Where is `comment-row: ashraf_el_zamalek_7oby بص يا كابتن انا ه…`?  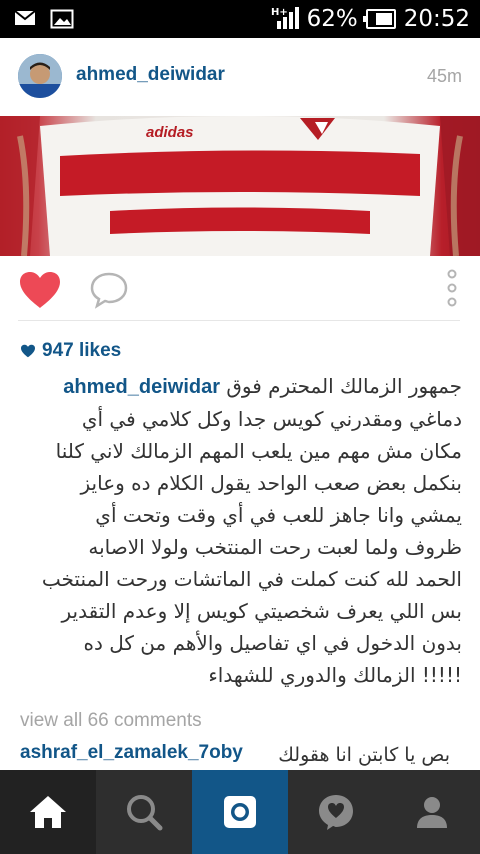
comment-row: ashraf_el_zamalek_7oby بص يا كابتن انا ه… is located at coordinates (240, 755).